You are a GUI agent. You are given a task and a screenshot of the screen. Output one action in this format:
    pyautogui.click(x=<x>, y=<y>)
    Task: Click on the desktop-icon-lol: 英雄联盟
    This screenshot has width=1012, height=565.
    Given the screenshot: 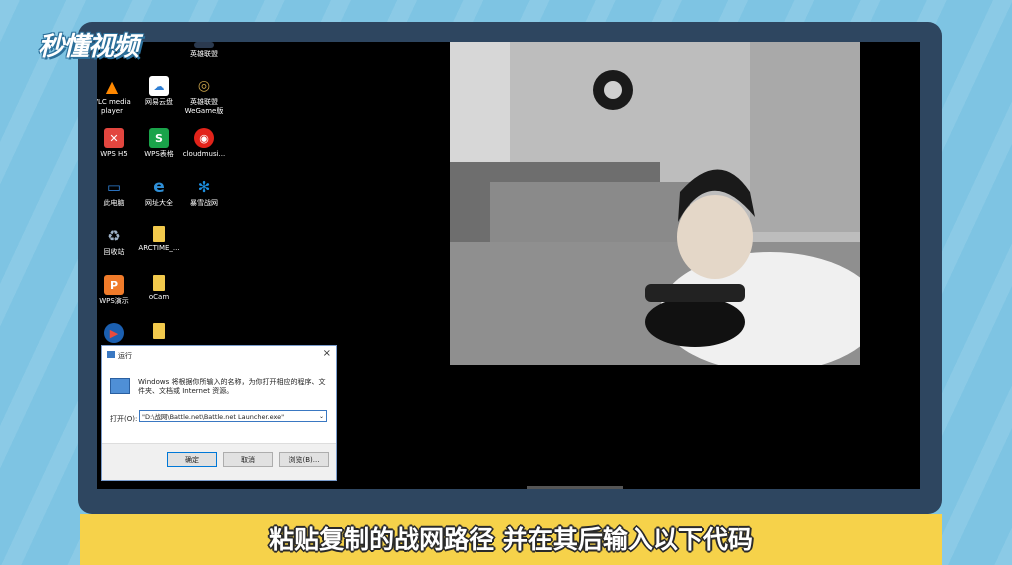 What is the action you would take?
    pyautogui.click(x=204, y=50)
    